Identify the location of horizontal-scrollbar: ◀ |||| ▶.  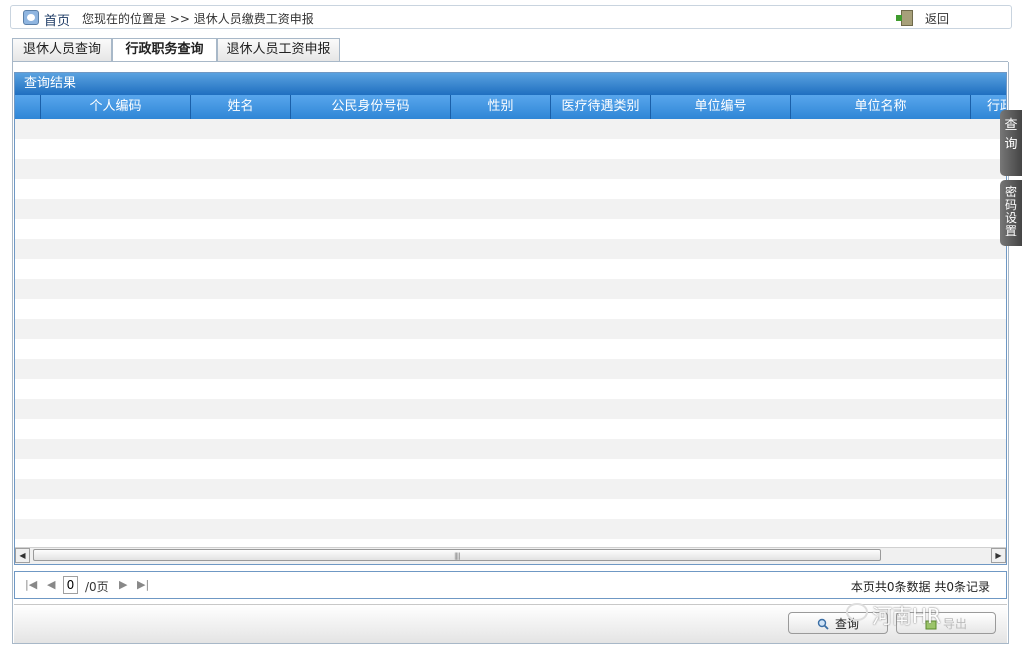
(510, 555).